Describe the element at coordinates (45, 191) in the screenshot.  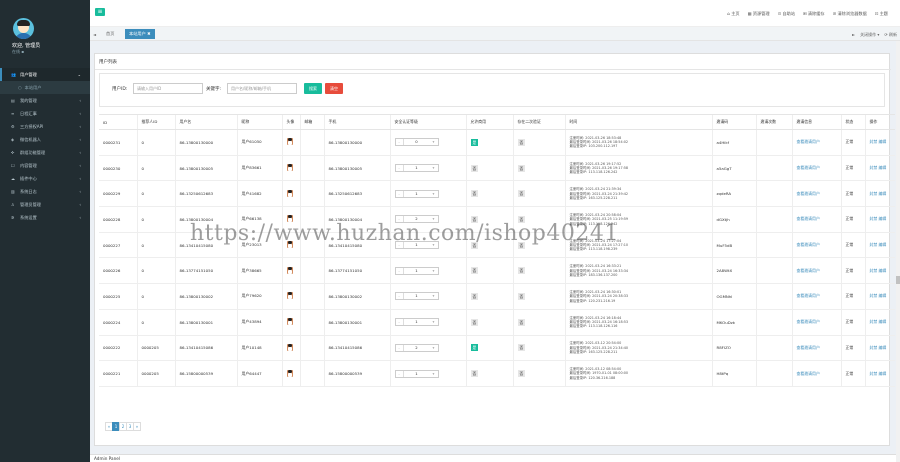
I see `sidebar-item-9: ▥ 系统日志 ‹` at that location.